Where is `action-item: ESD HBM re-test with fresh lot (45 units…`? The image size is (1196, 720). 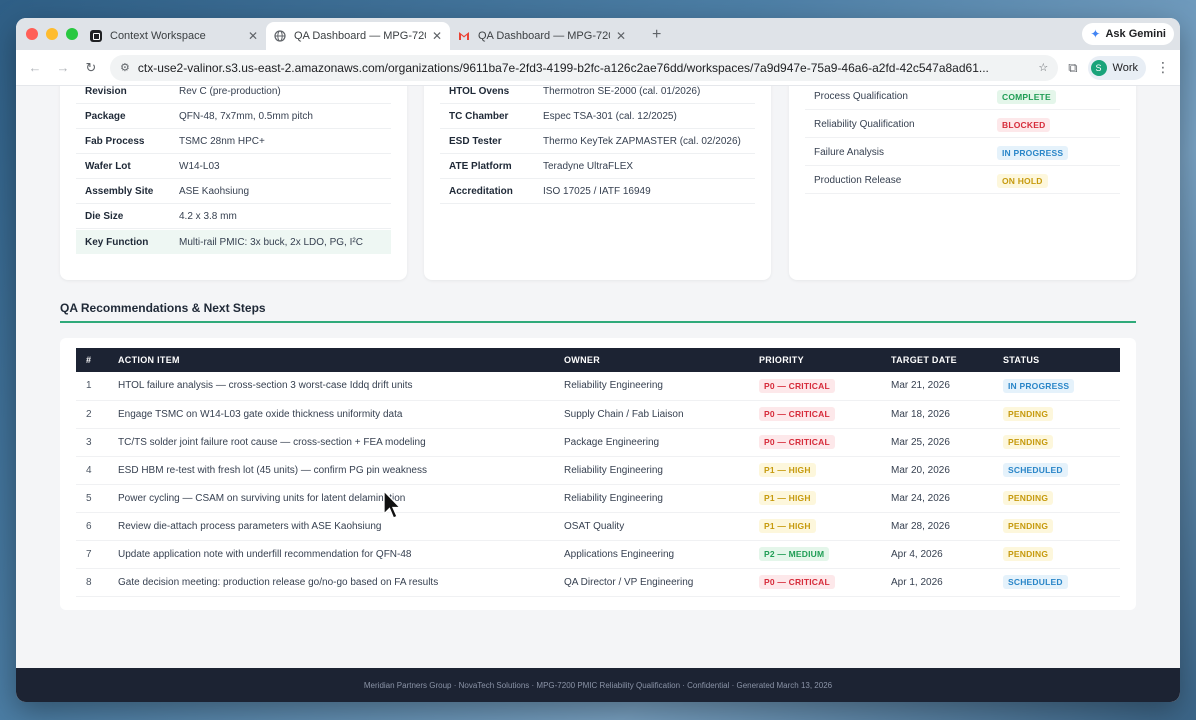
action-item: ESD HBM re-test with fresh lot (45 units… is located at coordinates (331, 470).